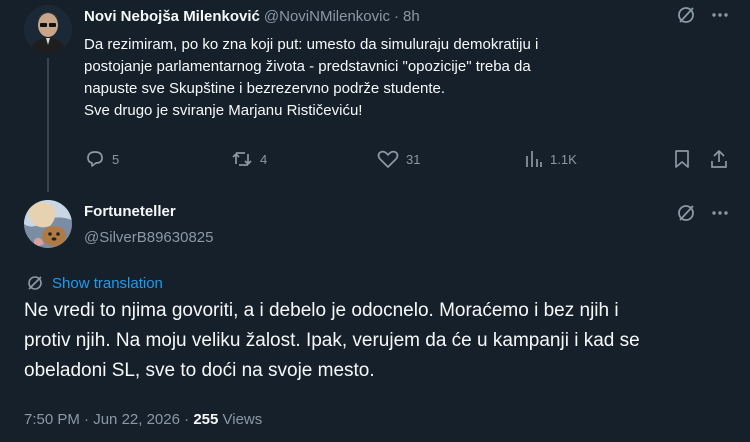 This screenshot has height=442, width=750. Describe the element at coordinates (327, 16) in the screenshot. I see `author-handle: @NoviNMilenkovic` at that location.